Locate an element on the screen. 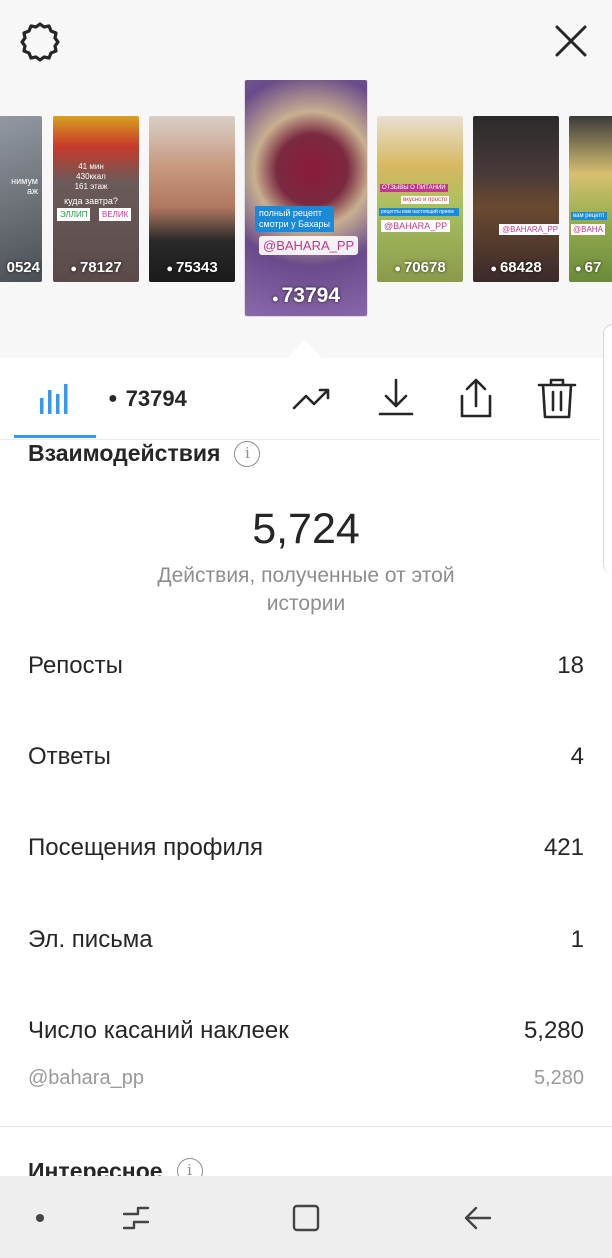  story-thumbnail: @BAHARA_PP ● 68428 is located at coordinates (516, 199).